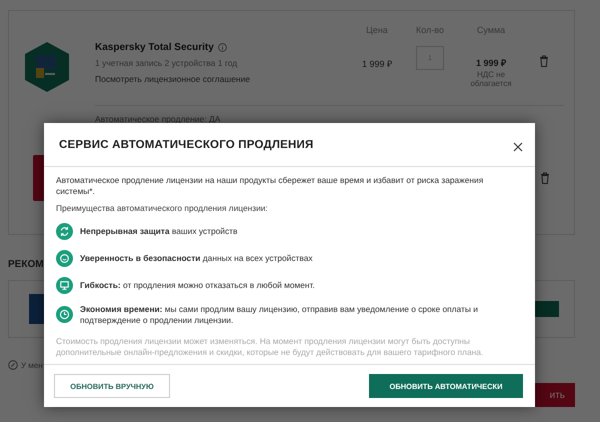 This screenshot has height=422, width=600. What do you see at coordinates (279, 315) in the screenshot?
I see `benefit-text: Экономия времени: мы сами продлим вашу лицензию, отправив вам уведомление о сроке оплаты и подтверждение о продлении лицензии.` at bounding box center [279, 315].